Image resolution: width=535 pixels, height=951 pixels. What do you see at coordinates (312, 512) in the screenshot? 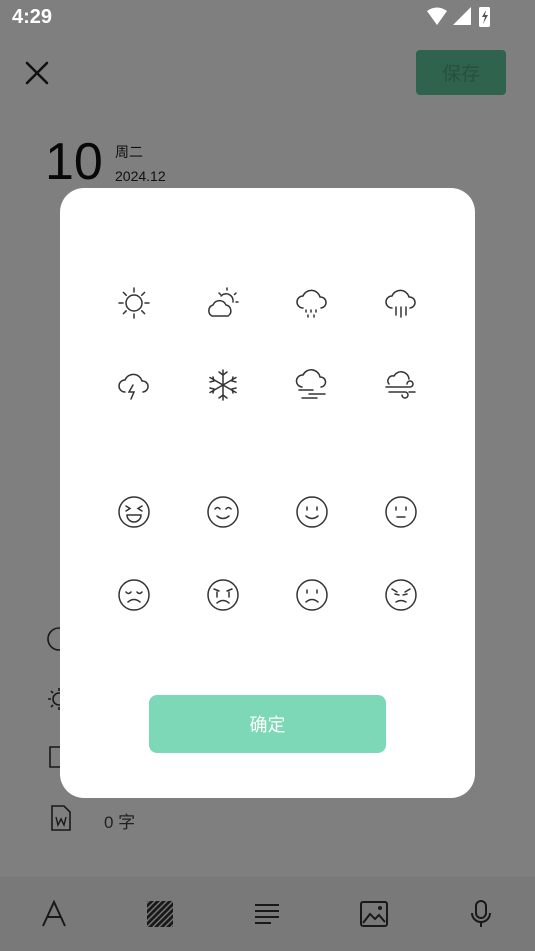
I see `smile-face-icon` at bounding box center [312, 512].